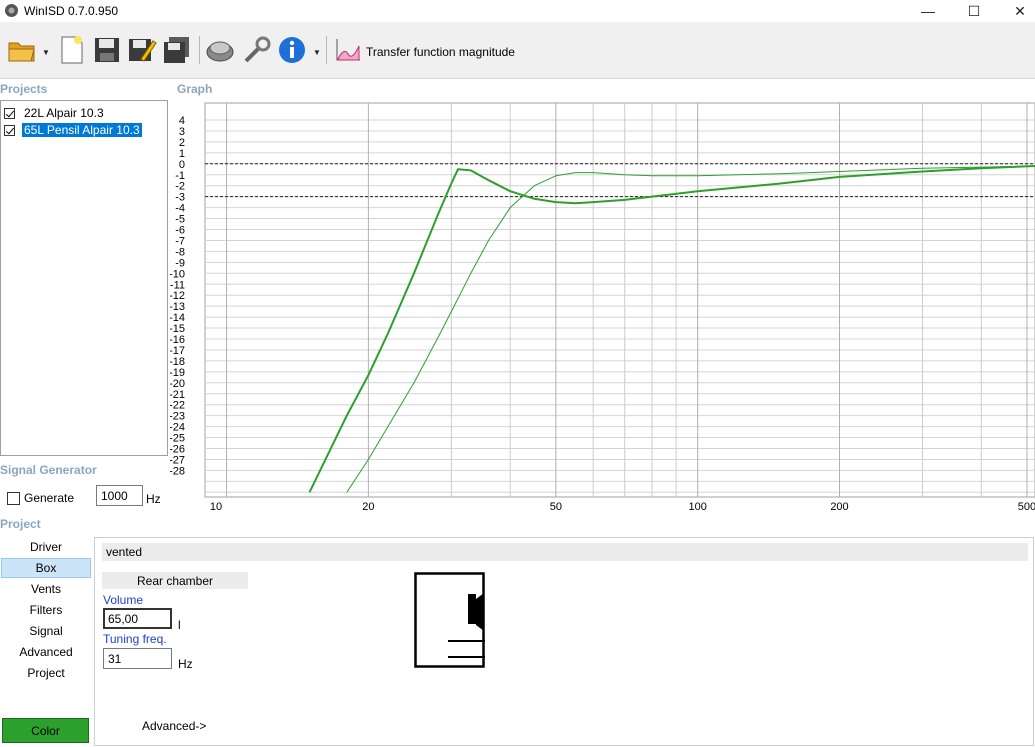 Image resolution: width=1035 pixels, height=747 pixels. I want to click on minimize-button: —, so click(928, 11).